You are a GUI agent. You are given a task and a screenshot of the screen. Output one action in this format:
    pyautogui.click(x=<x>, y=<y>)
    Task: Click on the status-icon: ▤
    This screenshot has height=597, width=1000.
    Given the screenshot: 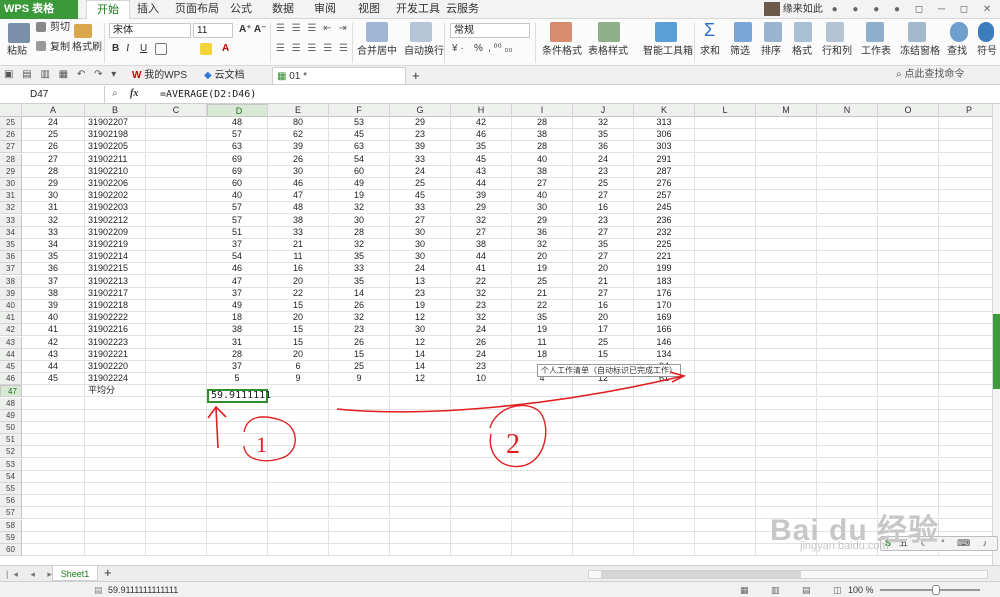 What is the action you would take?
    pyautogui.click(x=98, y=590)
    